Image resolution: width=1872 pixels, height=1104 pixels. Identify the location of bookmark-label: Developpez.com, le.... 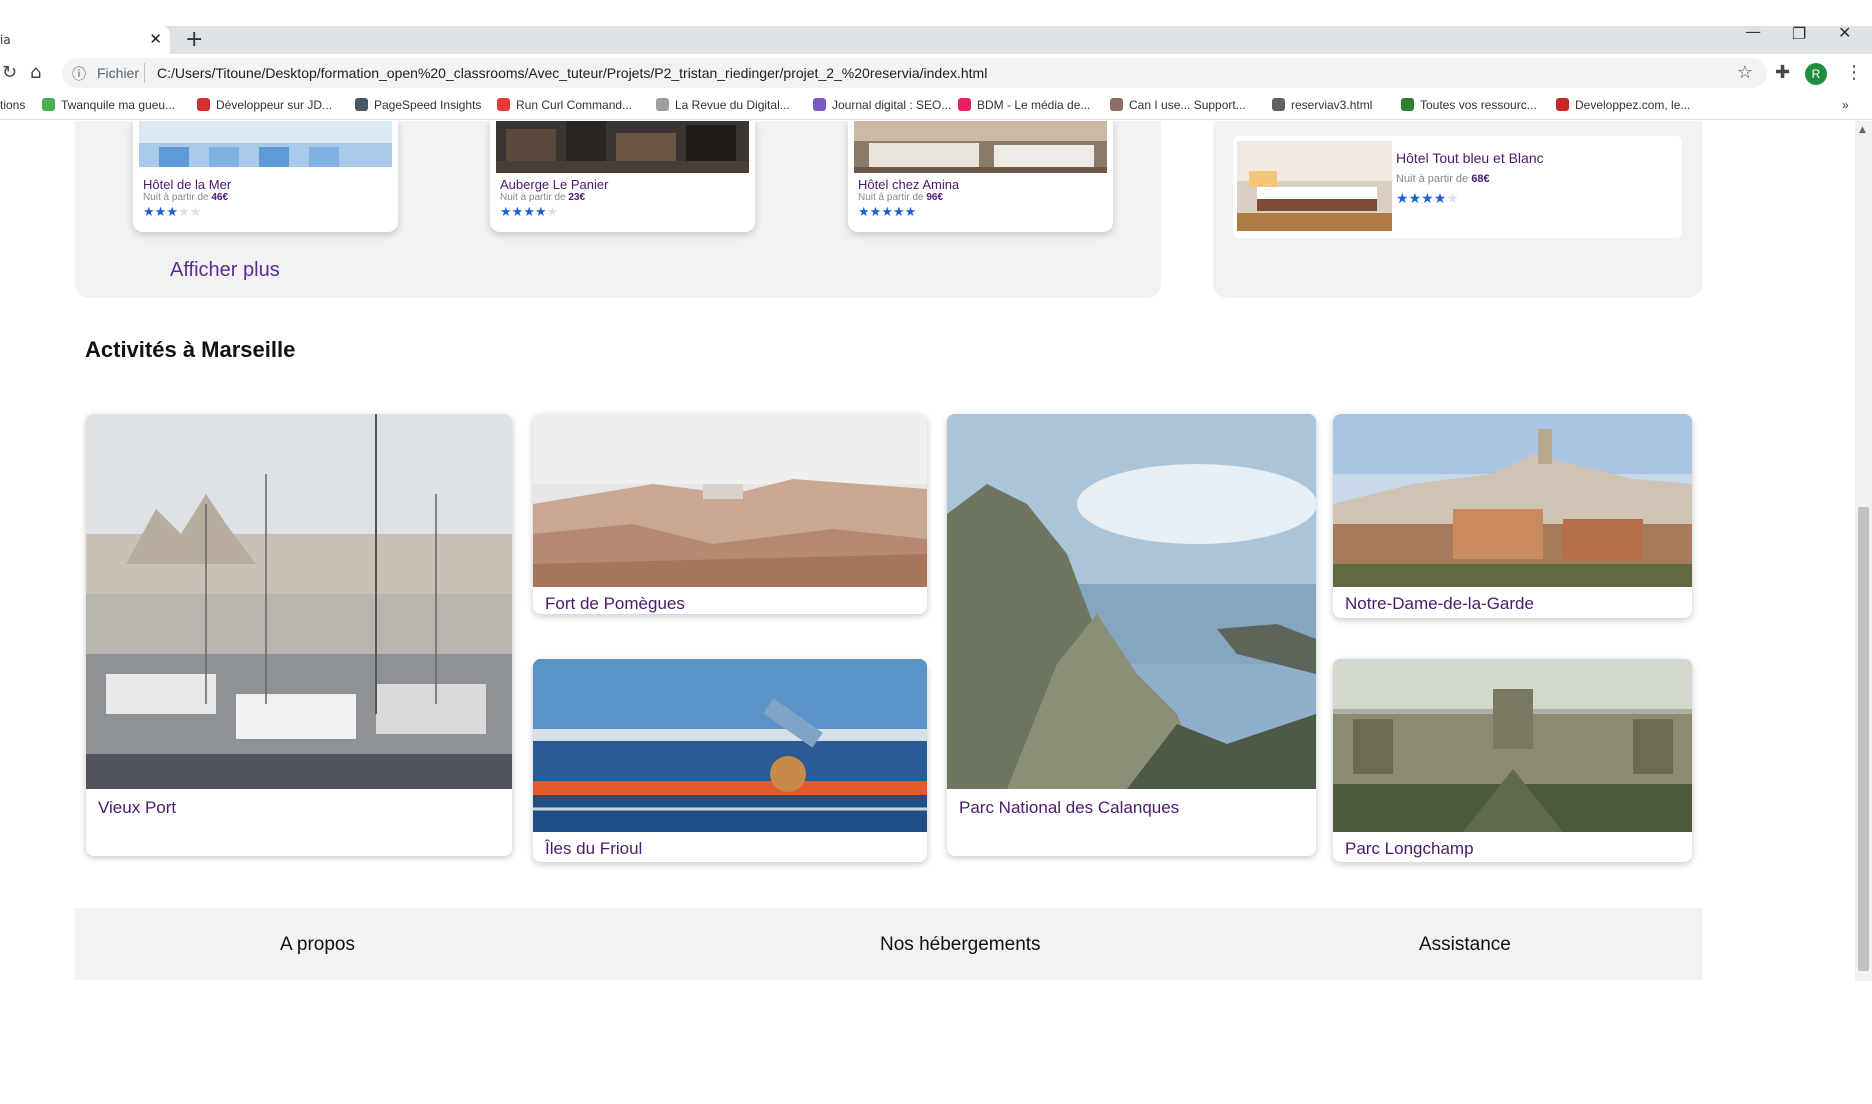
(1633, 105).